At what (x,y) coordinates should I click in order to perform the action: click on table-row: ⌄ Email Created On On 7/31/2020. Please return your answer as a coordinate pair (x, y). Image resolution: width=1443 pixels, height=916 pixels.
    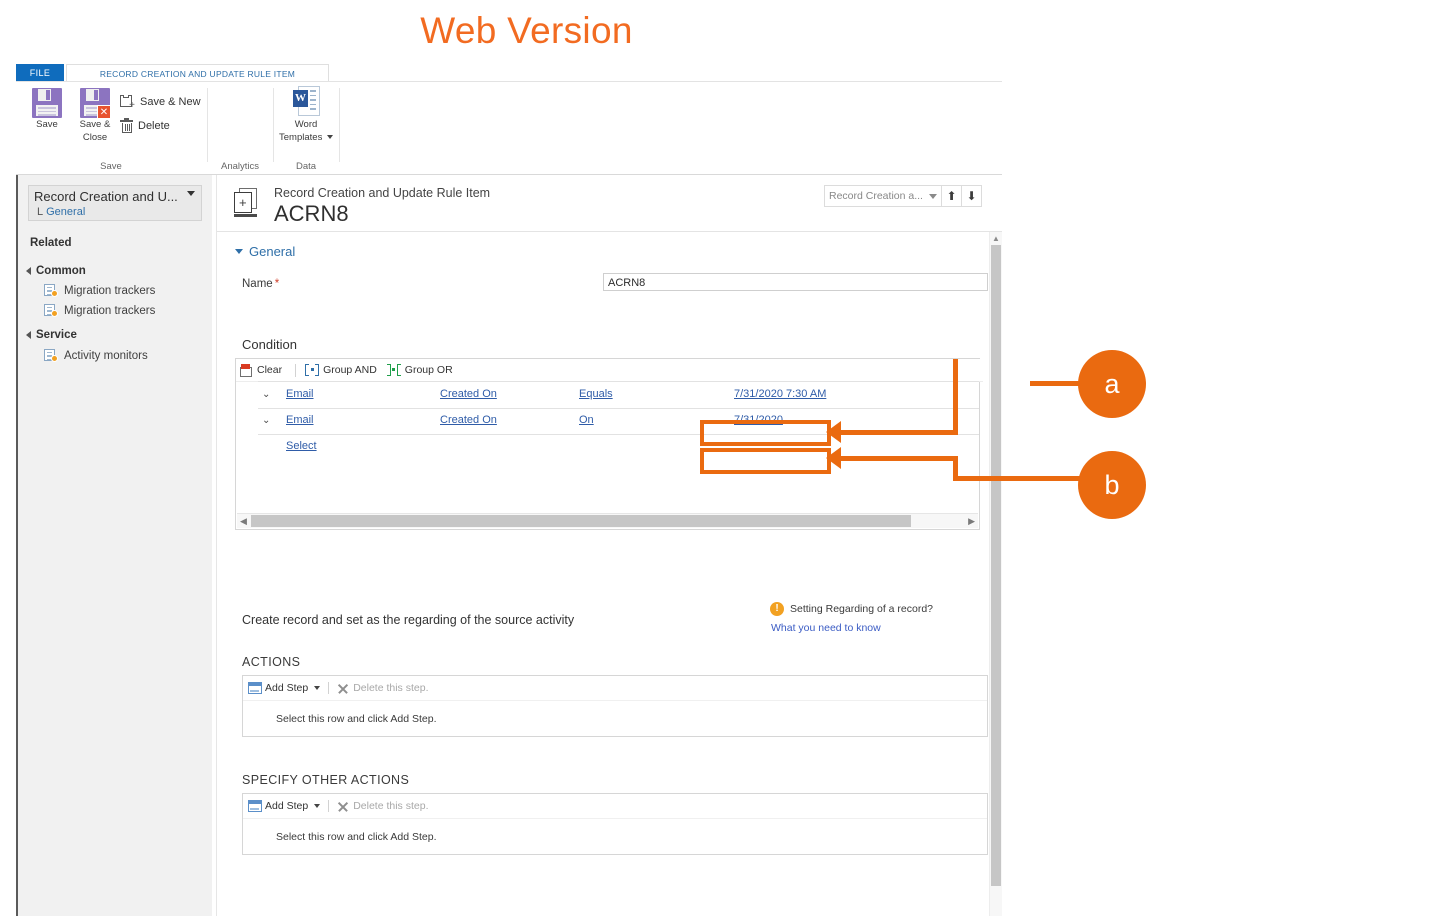
    Looking at the image, I should click on (618, 421).